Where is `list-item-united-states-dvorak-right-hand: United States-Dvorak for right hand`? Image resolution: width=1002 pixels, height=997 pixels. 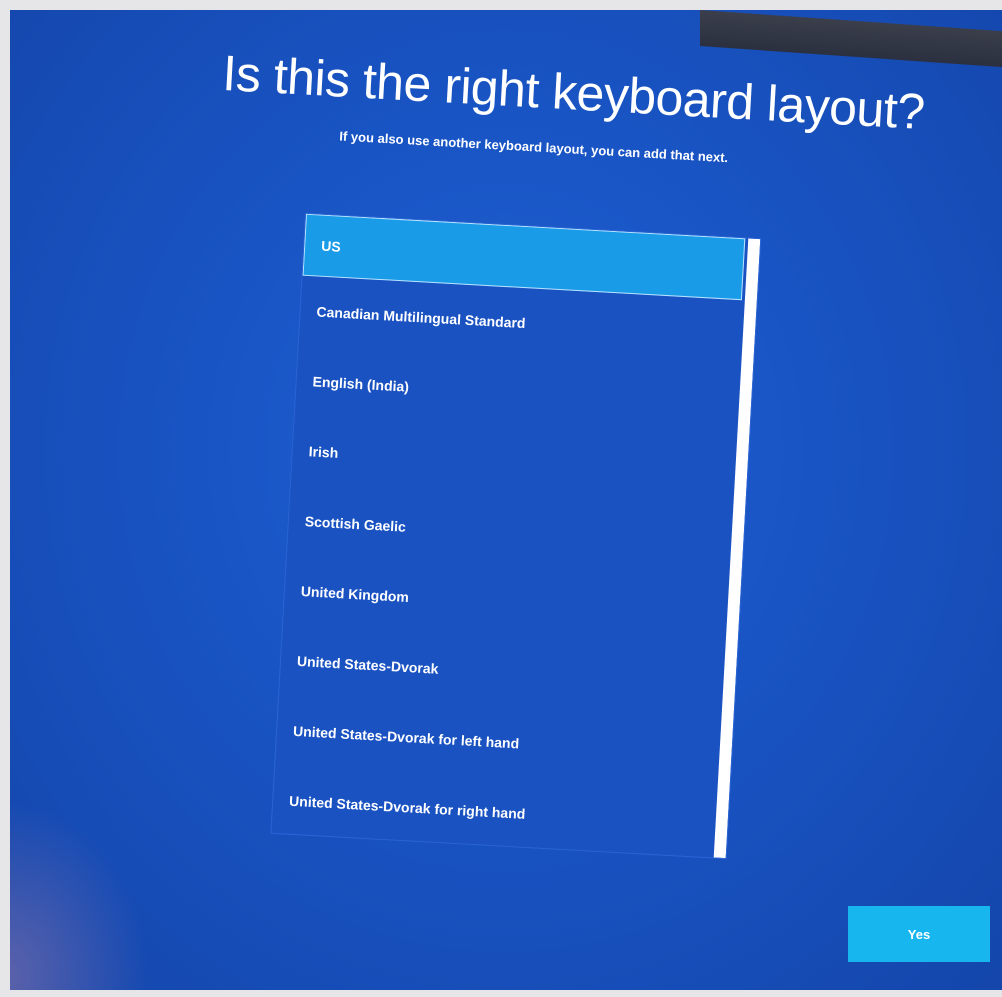 list-item-united-states-dvorak-right-hand: United States-Dvorak for right hand is located at coordinates (493, 812).